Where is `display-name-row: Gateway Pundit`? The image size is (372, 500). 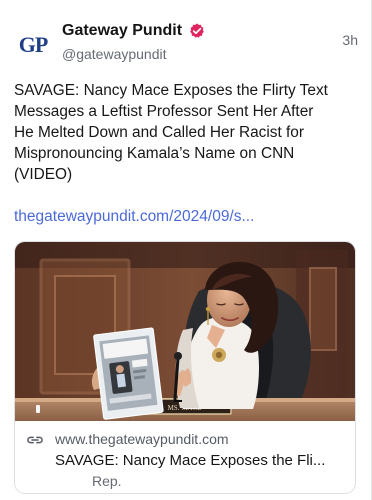
display-name-row: Gateway Pundit is located at coordinates (177, 31).